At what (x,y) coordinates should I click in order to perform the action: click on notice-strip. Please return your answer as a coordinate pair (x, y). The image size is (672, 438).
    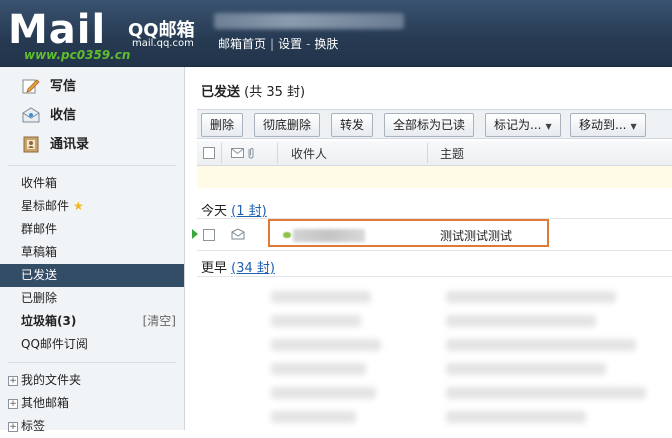
    Looking at the image, I should click on (434, 177).